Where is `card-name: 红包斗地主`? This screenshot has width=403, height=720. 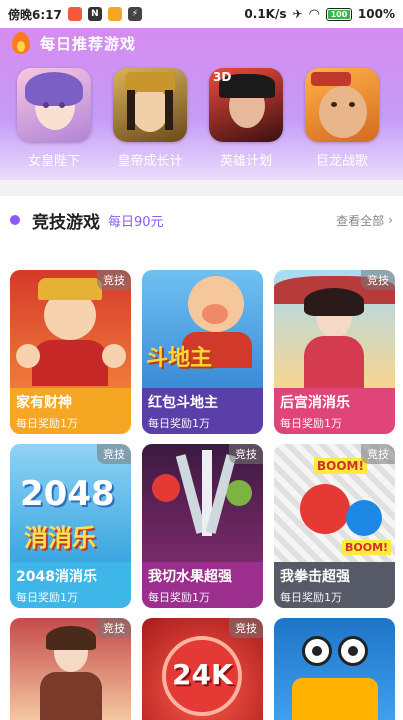 card-name: 红包斗地主 is located at coordinates (183, 403).